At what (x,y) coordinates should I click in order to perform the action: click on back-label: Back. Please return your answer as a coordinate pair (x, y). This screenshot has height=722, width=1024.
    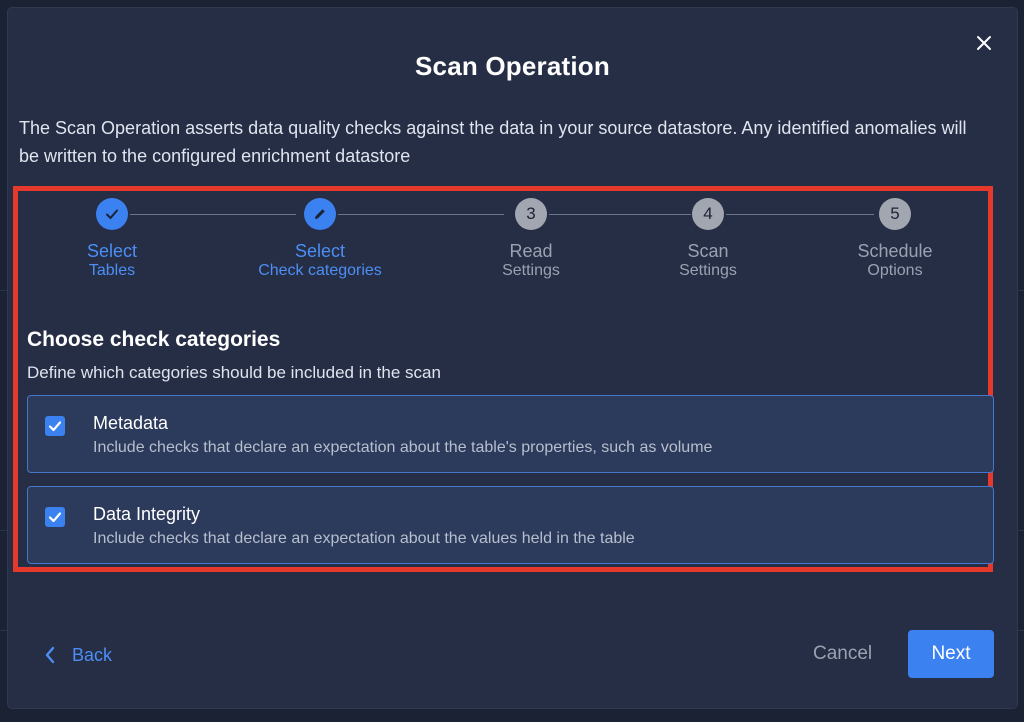
    Looking at the image, I should click on (92, 654).